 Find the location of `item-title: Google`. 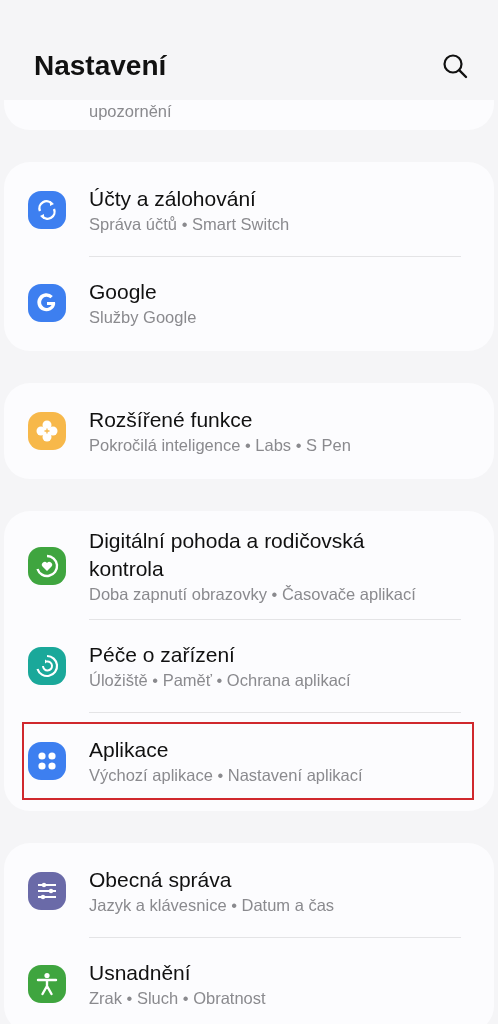

item-title: Google is located at coordinates (123, 292).